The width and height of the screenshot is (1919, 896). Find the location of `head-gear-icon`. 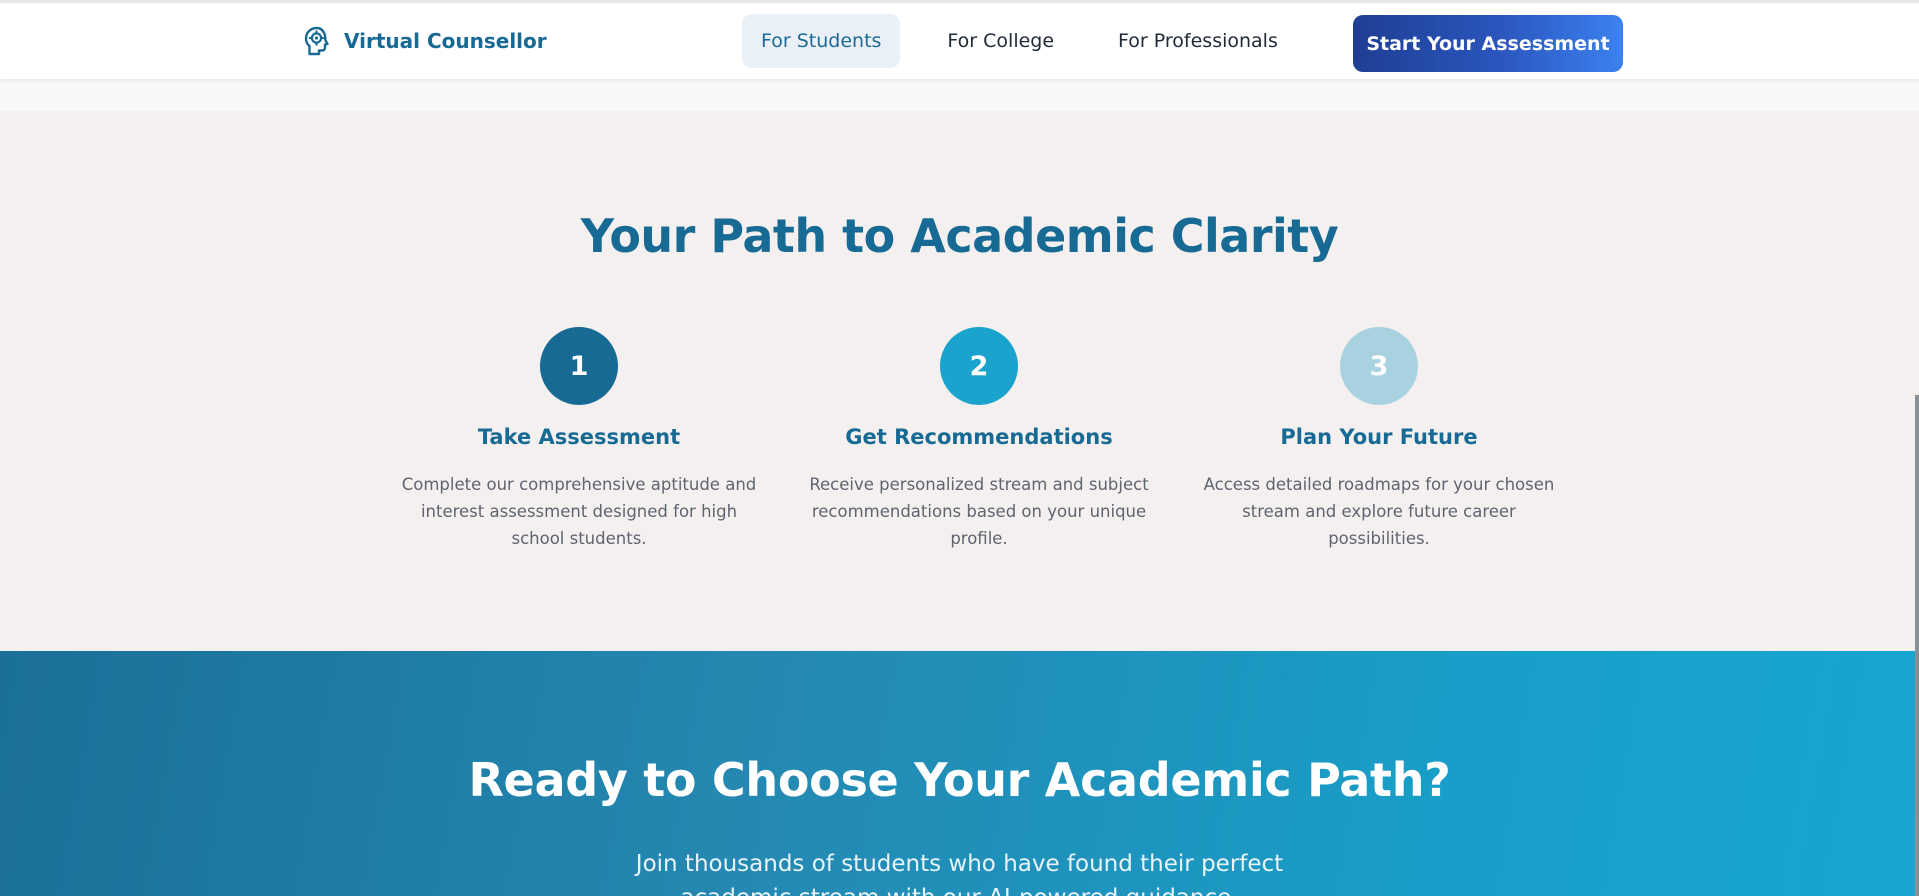

head-gear-icon is located at coordinates (317, 41).